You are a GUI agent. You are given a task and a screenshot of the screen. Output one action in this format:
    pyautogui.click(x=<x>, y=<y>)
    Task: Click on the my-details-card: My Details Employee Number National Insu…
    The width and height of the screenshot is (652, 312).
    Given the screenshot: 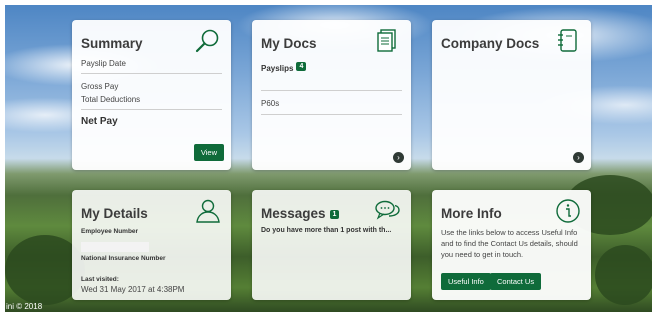 What is the action you would take?
    pyautogui.click(x=151, y=245)
    